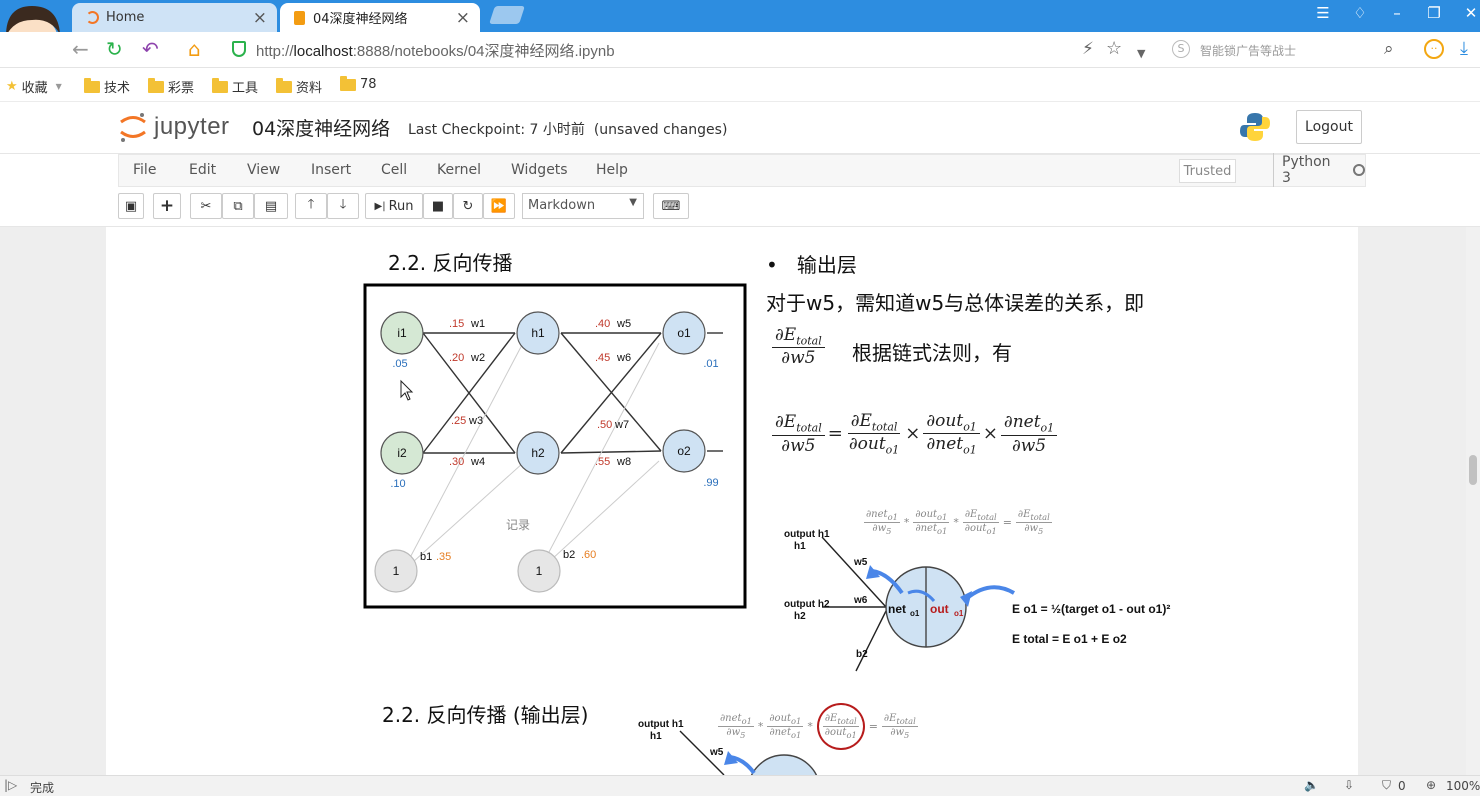  I want to click on move-down-icon: 🡓, so click(343, 206).